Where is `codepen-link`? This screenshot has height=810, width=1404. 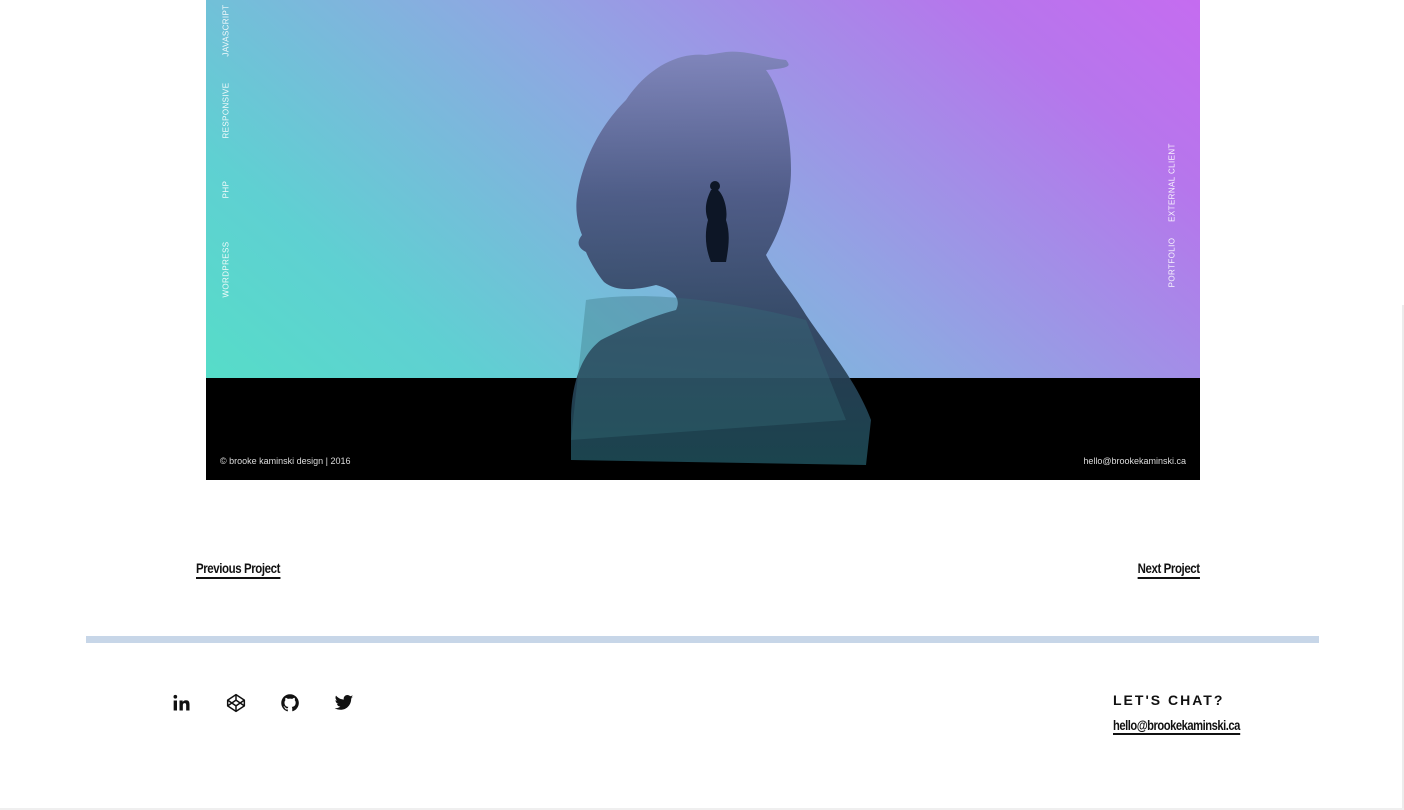
codepen-link is located at coordinates (236, 703).